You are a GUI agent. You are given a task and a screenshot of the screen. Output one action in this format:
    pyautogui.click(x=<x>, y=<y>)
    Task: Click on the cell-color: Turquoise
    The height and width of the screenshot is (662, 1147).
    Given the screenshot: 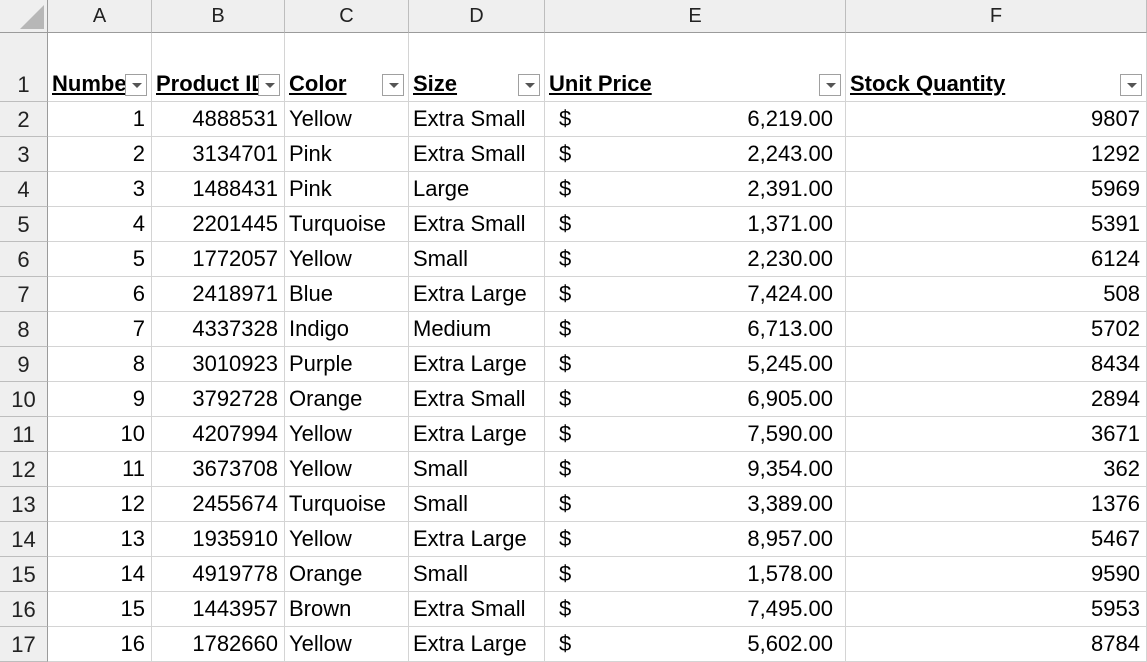 What is the action you would take?
    pyautogui.click(x=347, y=224)
    